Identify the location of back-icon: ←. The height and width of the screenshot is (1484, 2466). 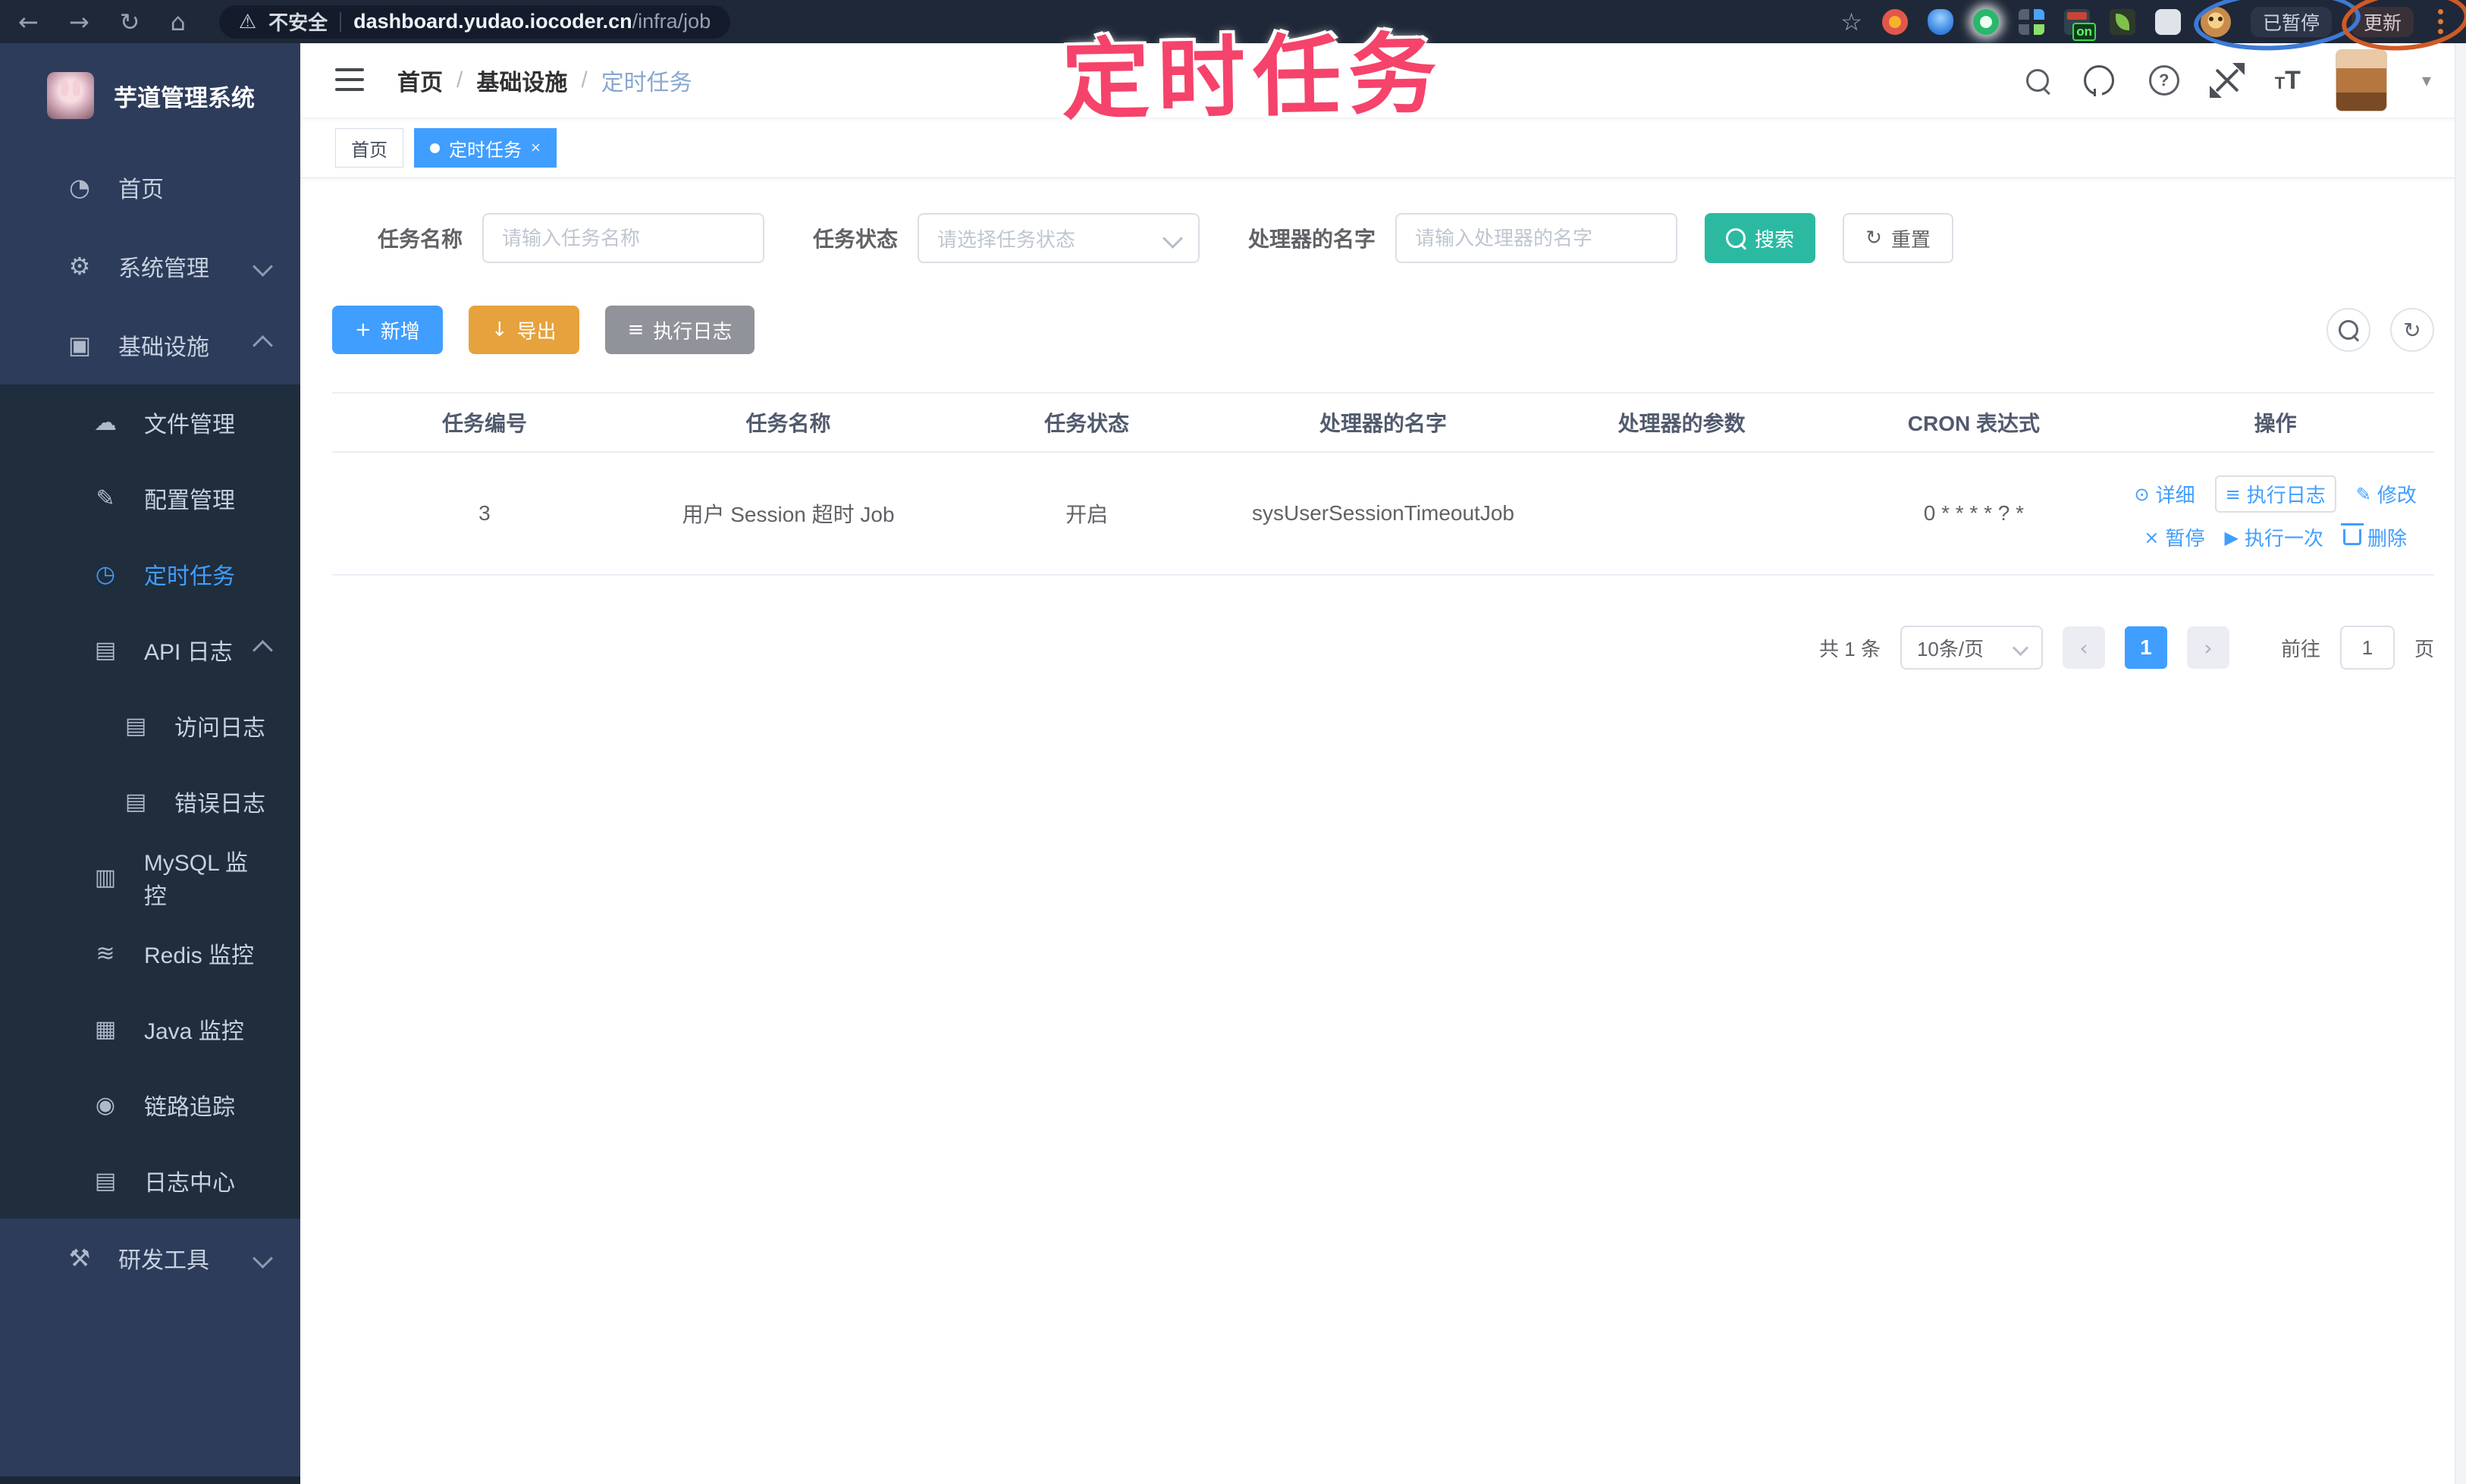
(28, 22).